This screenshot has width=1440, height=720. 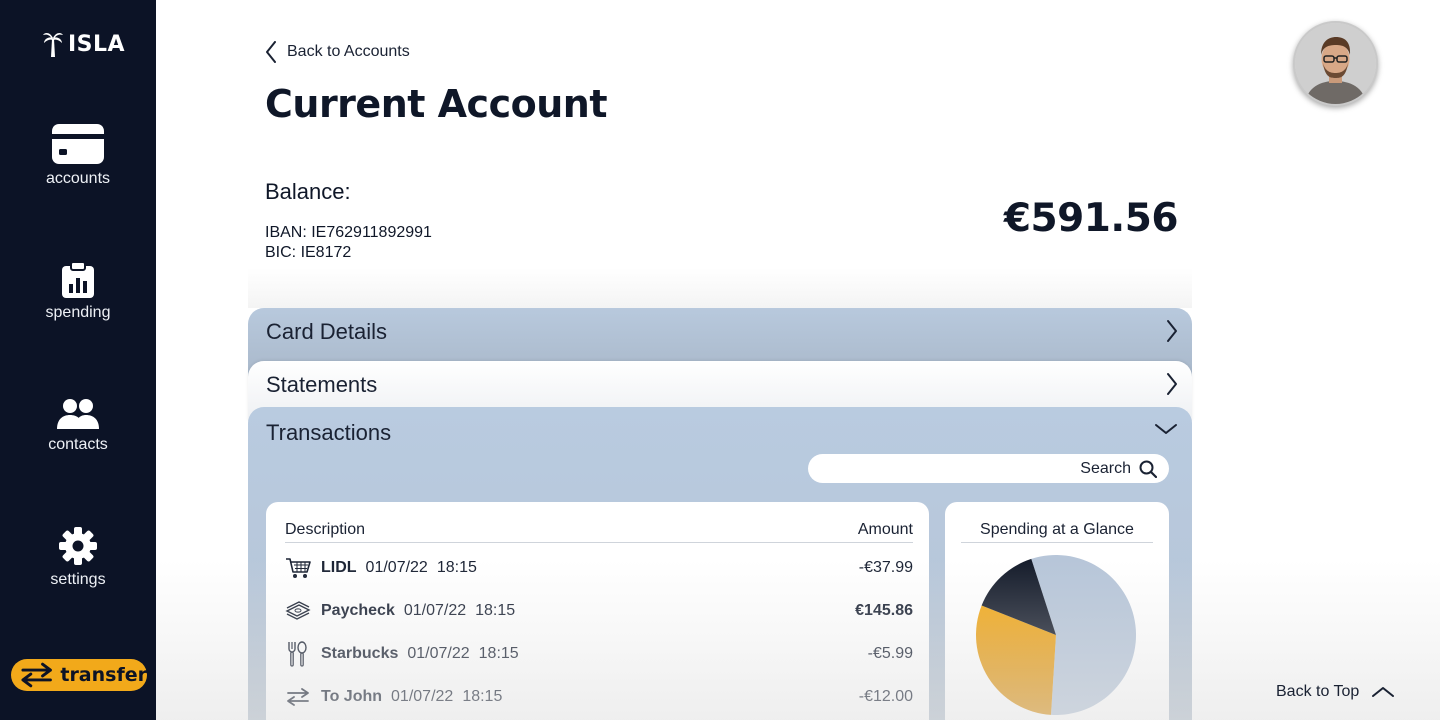 I want to click on page-title: Current Account, so click(x=436, y=104).